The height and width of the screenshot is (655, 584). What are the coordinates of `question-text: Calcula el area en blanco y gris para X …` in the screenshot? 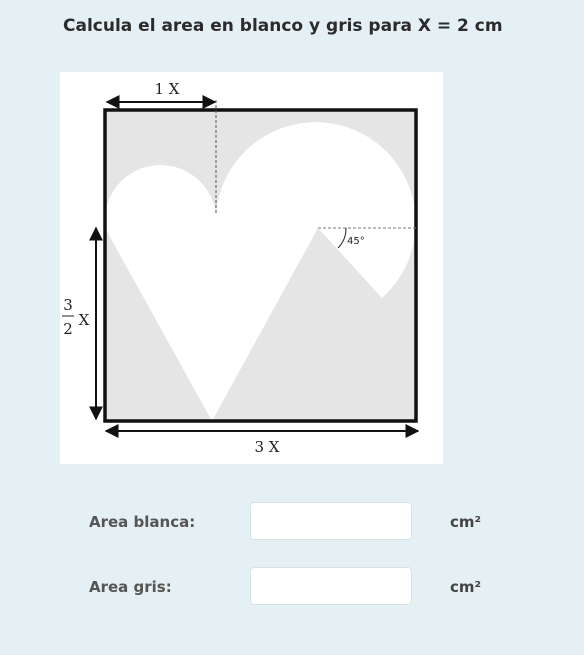 It's located at (283, 26).